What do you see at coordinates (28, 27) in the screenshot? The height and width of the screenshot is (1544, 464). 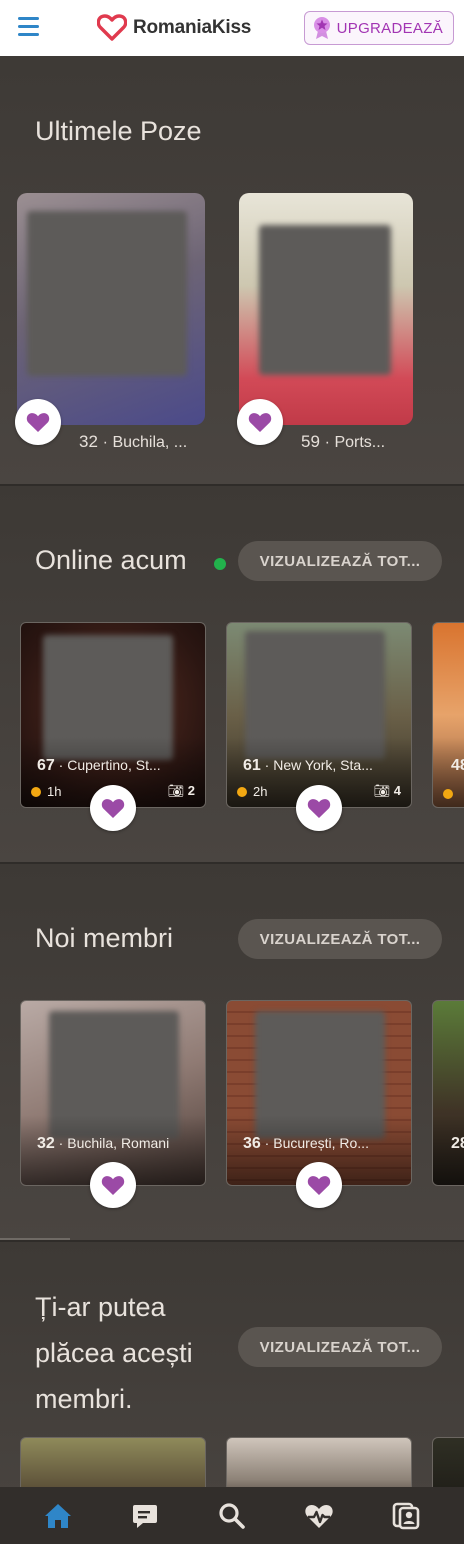 I see `menu-icon` at bounding box center [28, 27].